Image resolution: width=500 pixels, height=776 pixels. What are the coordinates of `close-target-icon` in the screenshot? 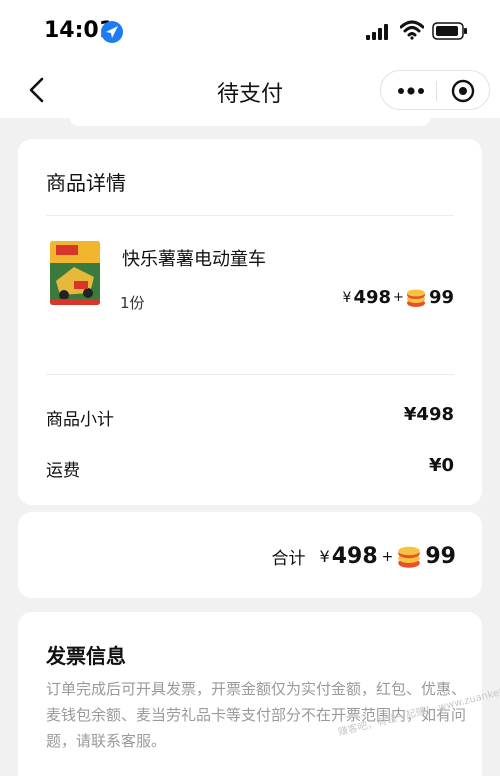 It's located at (463, 91).